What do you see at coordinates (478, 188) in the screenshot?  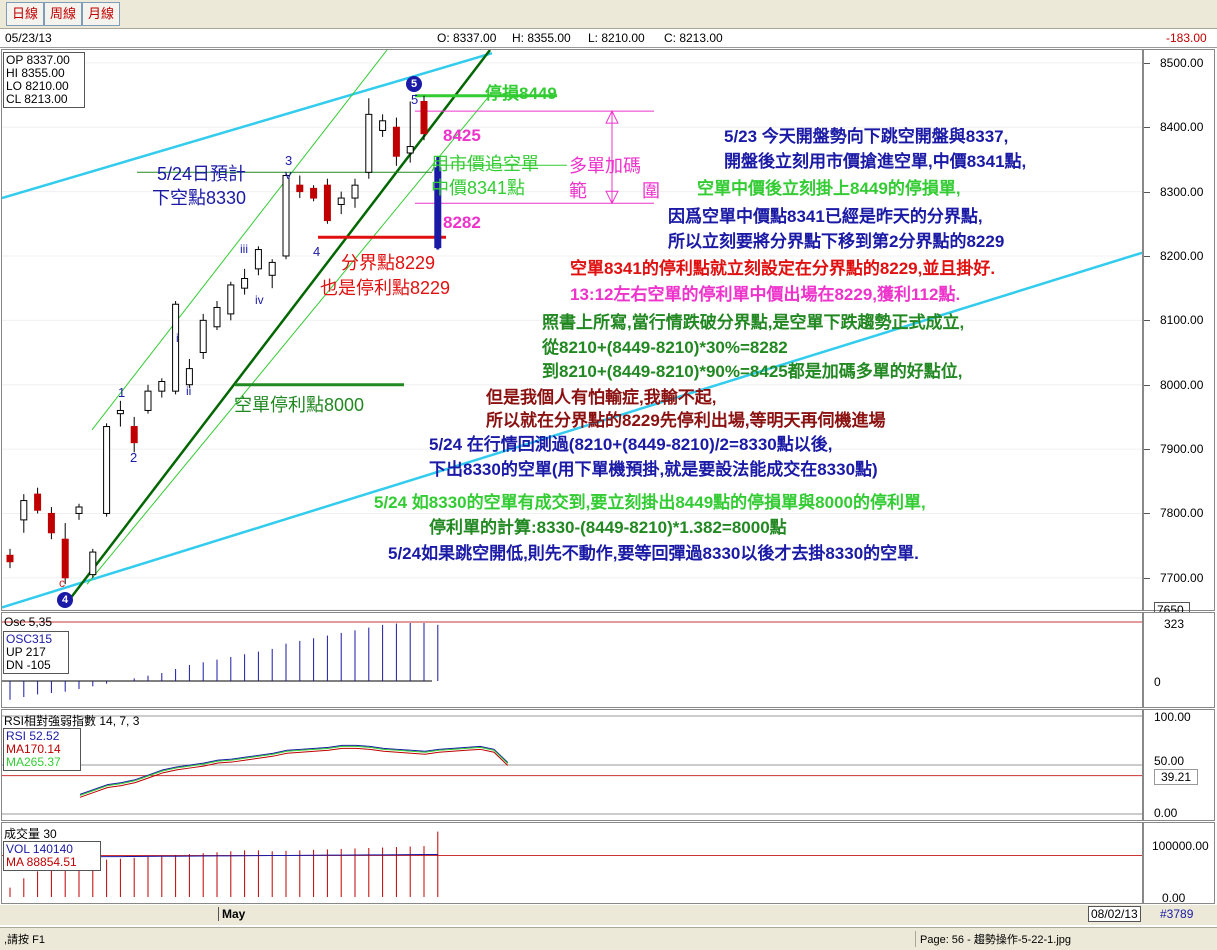 I see `chase-short-price: 中價8341點` at bounding box center [478, 188].